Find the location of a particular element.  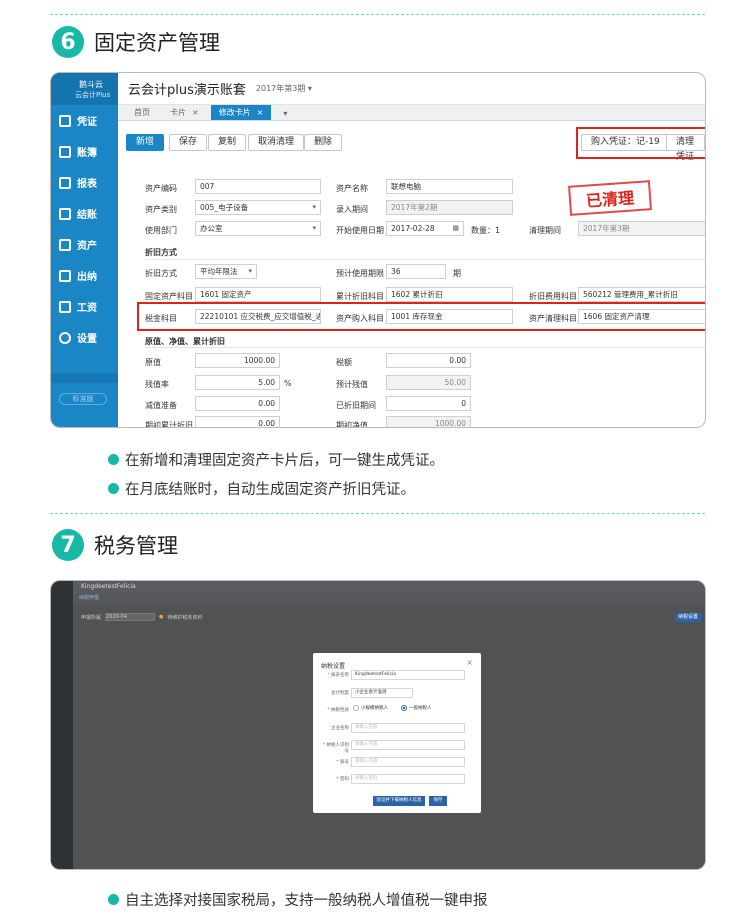

field-label: * 密码 is located at coordinates (342, 779).